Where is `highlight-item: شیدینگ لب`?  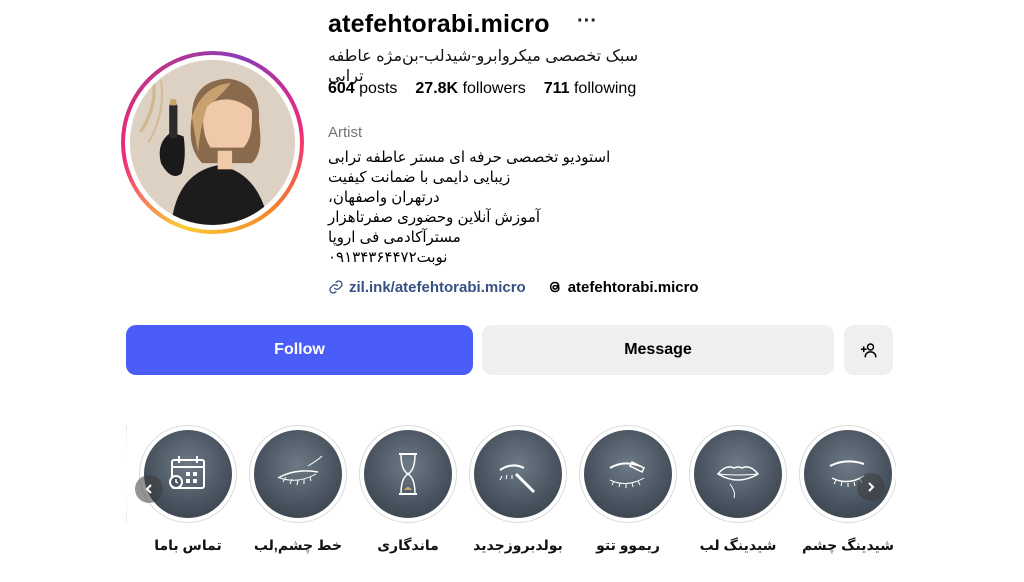
highlight-item: شیدینگ لب is located at coordinates (738, 489).